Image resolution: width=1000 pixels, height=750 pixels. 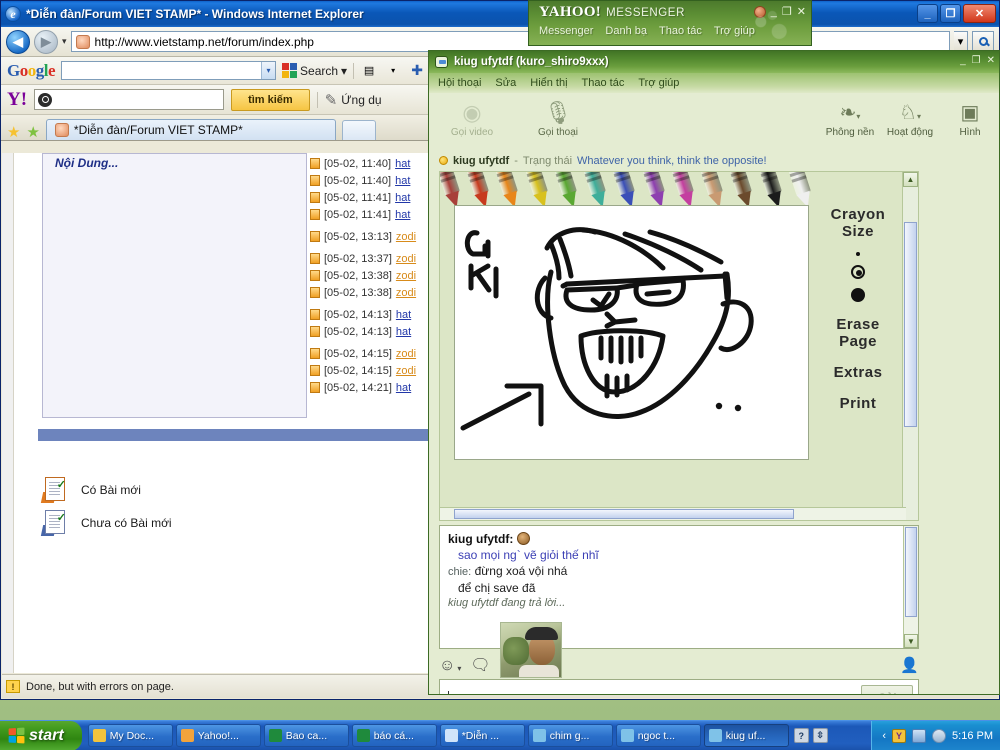 What do you see at coordinates (624, 514) in the screenshot?
I see `doodle-hscroll-thumb` at bounding box center [624, 514].